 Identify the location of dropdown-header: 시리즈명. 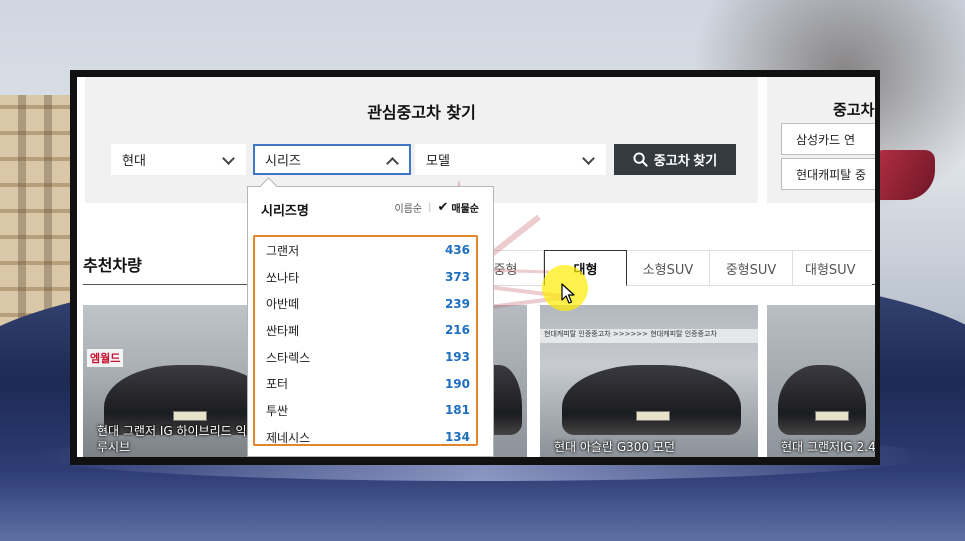
(285, 211).